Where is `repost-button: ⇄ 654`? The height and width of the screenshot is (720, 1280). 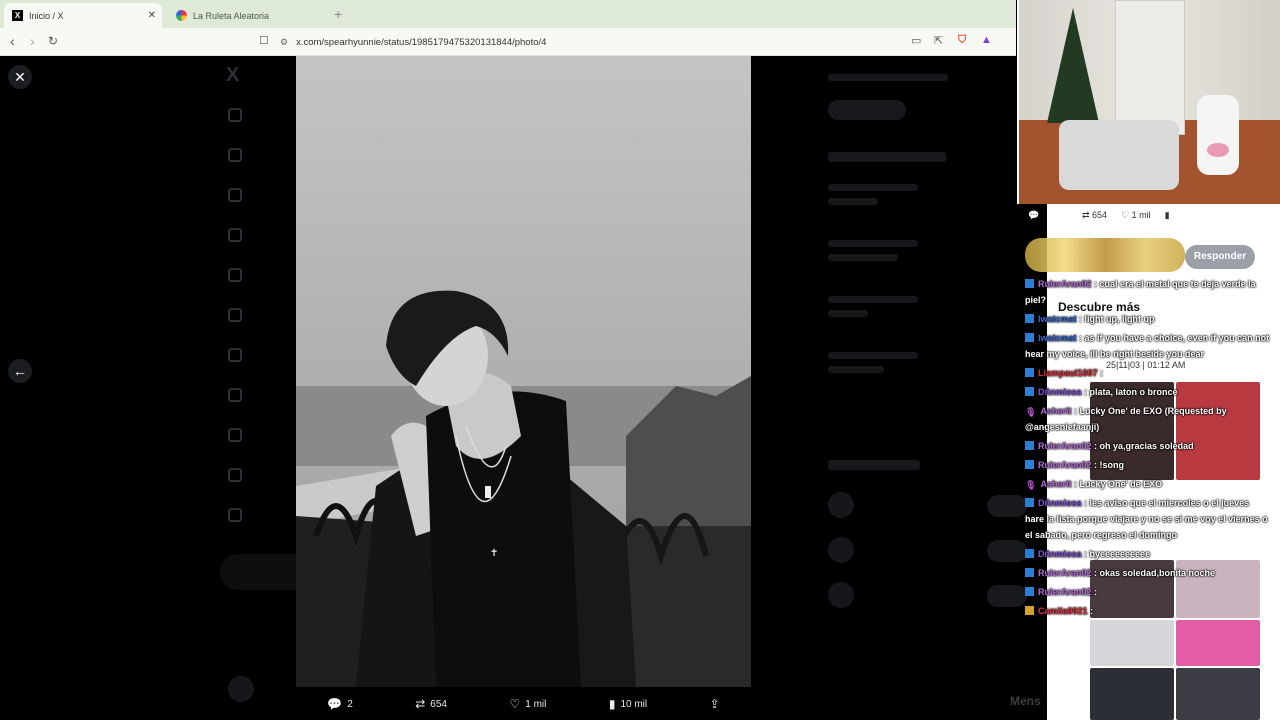
repost-button: ⇄ 654 is located at coordinates (431, 704).